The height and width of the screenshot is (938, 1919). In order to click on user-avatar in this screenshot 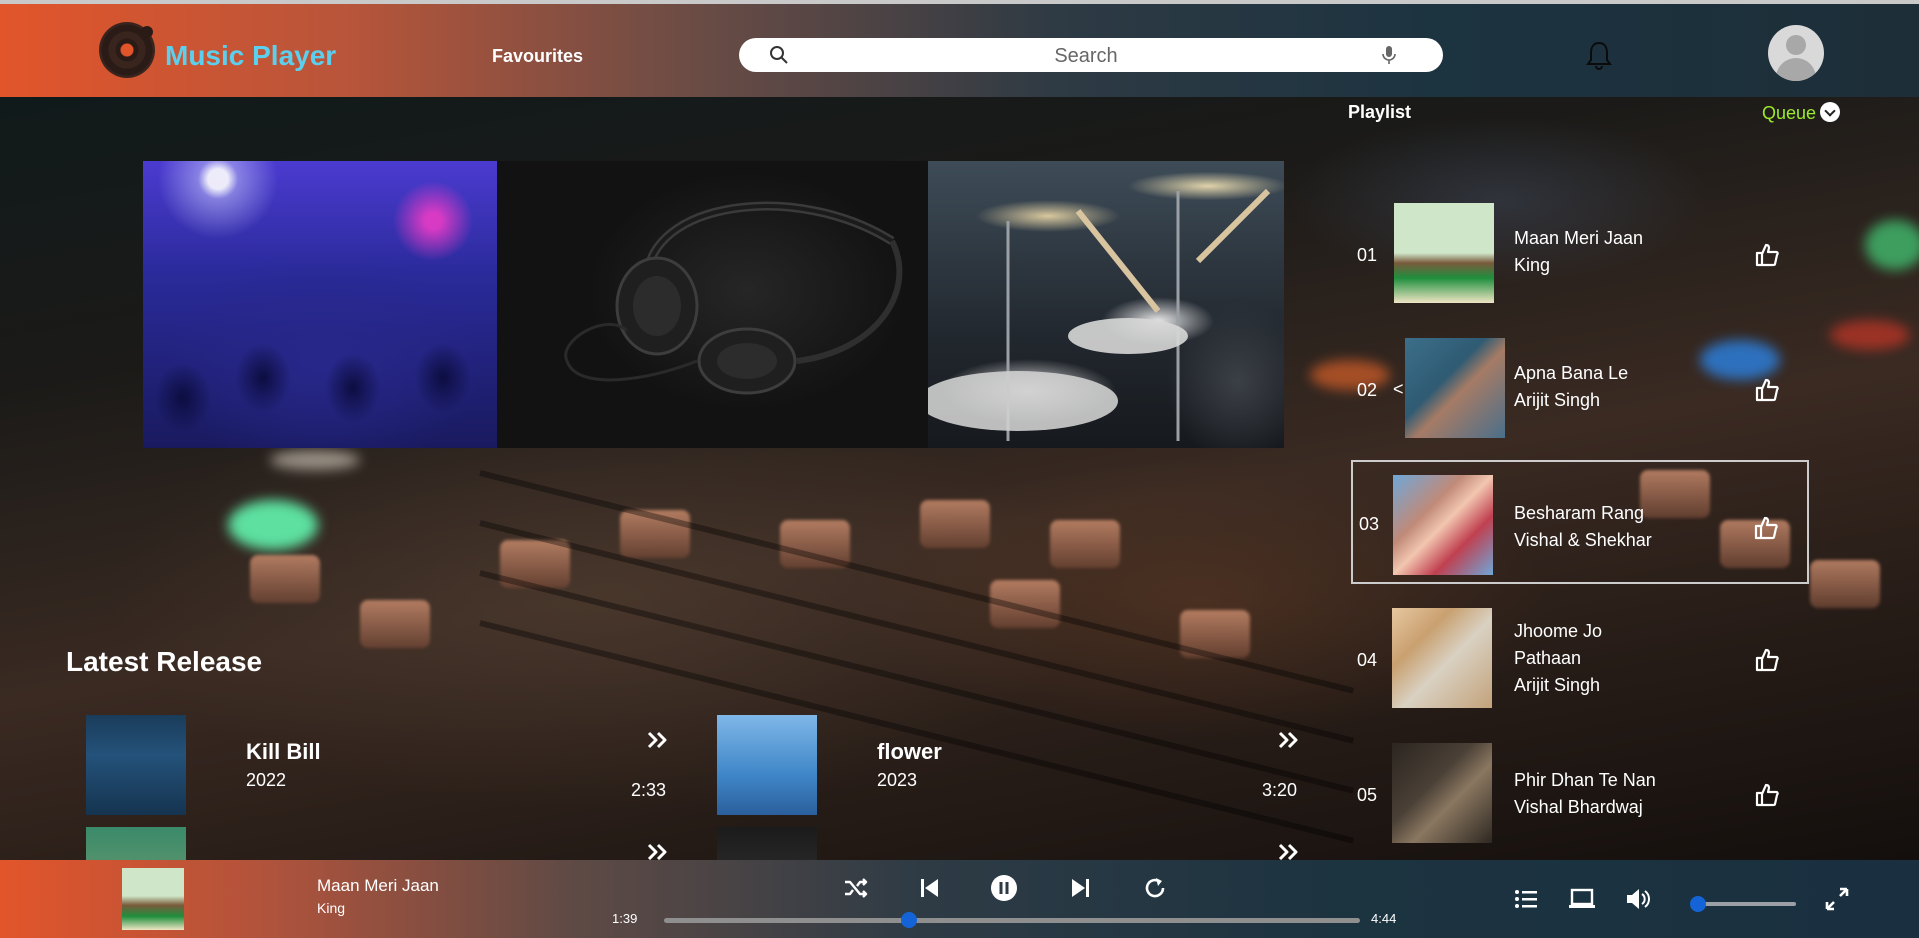, I will do `click(1796, 53)`.